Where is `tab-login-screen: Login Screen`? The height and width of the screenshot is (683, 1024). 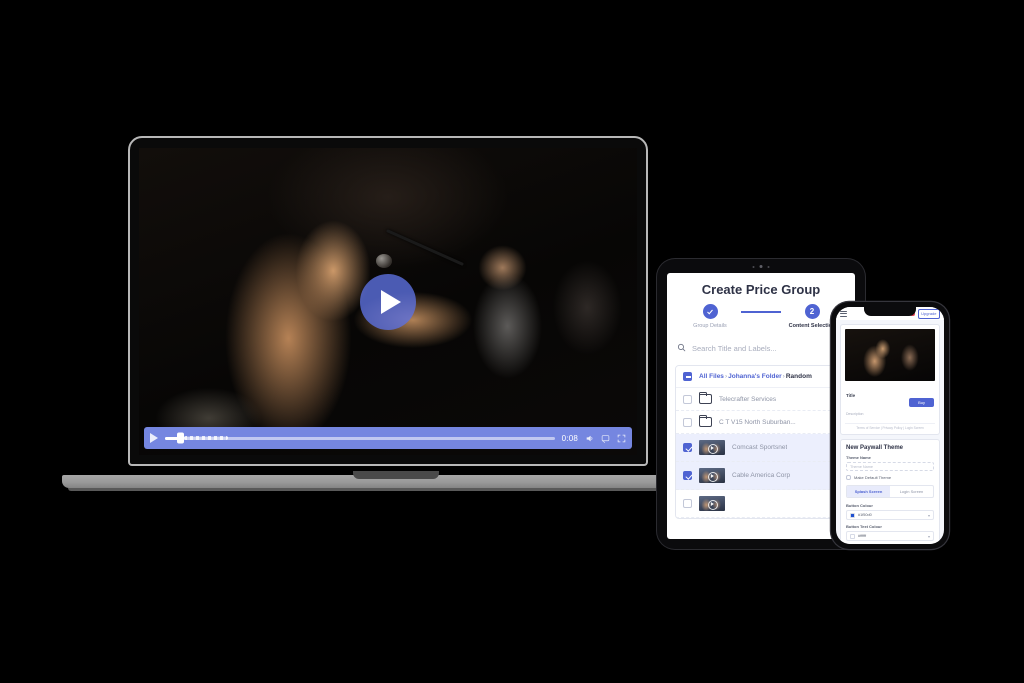 tab-login-screen: Login Screen is located at coordinates (911, 491).